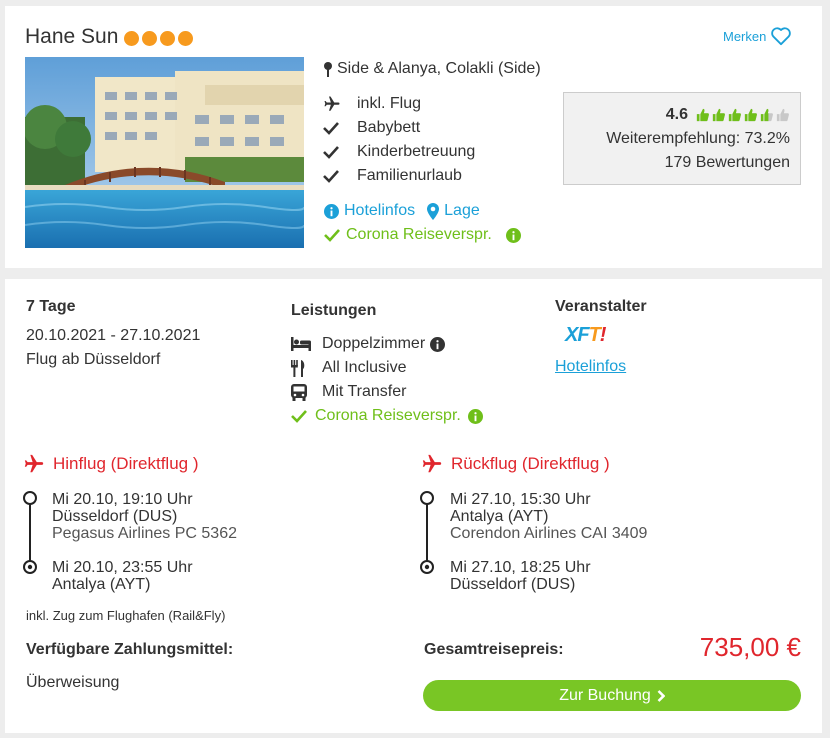 The image size is (830, 738). What do you see at coordinates (389, 103) in the screenshot?
I see `feature-label: inkl. Flug` at bounding box center [389, 103].